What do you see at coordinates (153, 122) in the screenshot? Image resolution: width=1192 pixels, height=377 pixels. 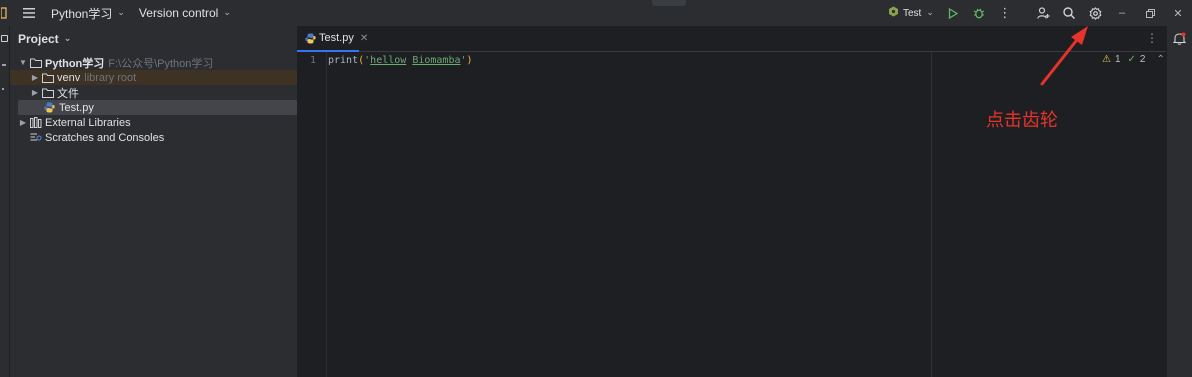 I see `tree-item-external-libraries: ▶ External Libraries` at bounding box center [153, 122].